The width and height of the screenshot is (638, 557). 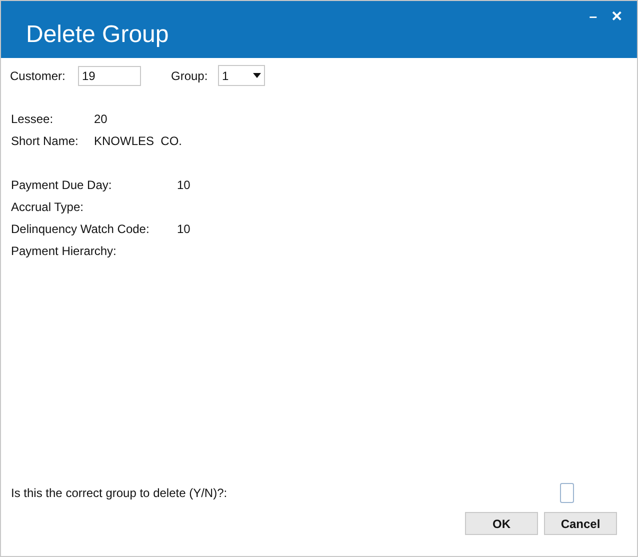 What do you see at coordinates (32, 119) in the screenshot?
I see `field-label: Lessee:` at bounding box center [32, 119].